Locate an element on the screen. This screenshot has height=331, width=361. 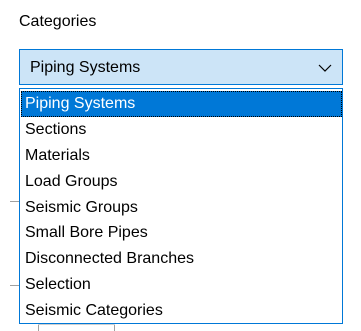
dropdown-item-disconnected-branches: Disconnected Branches is located at coordinates (181, 259).